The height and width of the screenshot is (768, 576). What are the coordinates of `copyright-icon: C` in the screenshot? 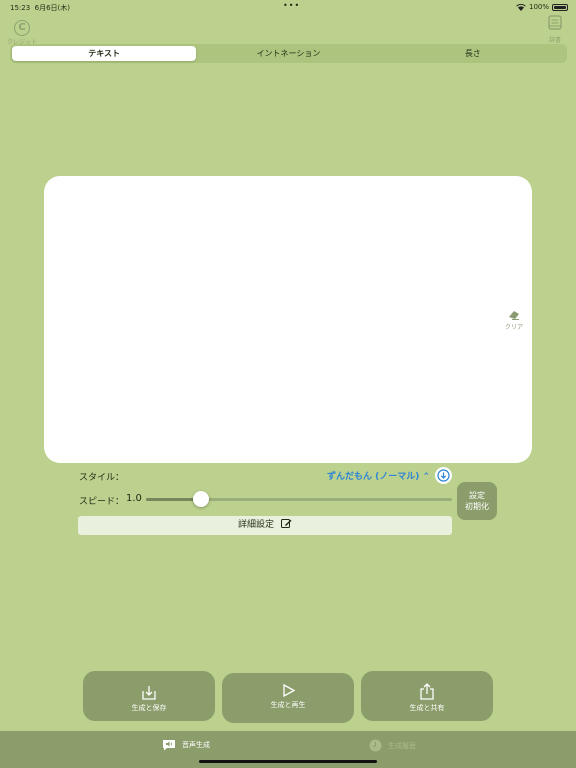 It's located at (22, 28).